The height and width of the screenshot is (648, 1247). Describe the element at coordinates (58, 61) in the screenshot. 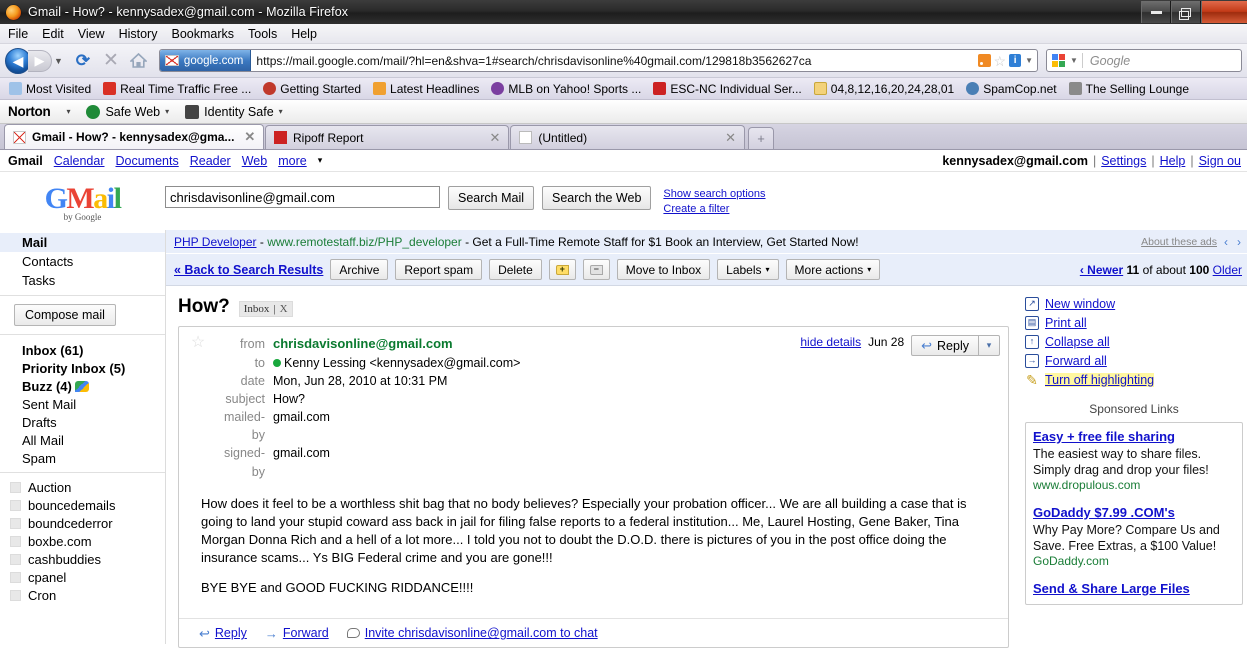

I see `history-dropdown-icon: ▼` at that location.